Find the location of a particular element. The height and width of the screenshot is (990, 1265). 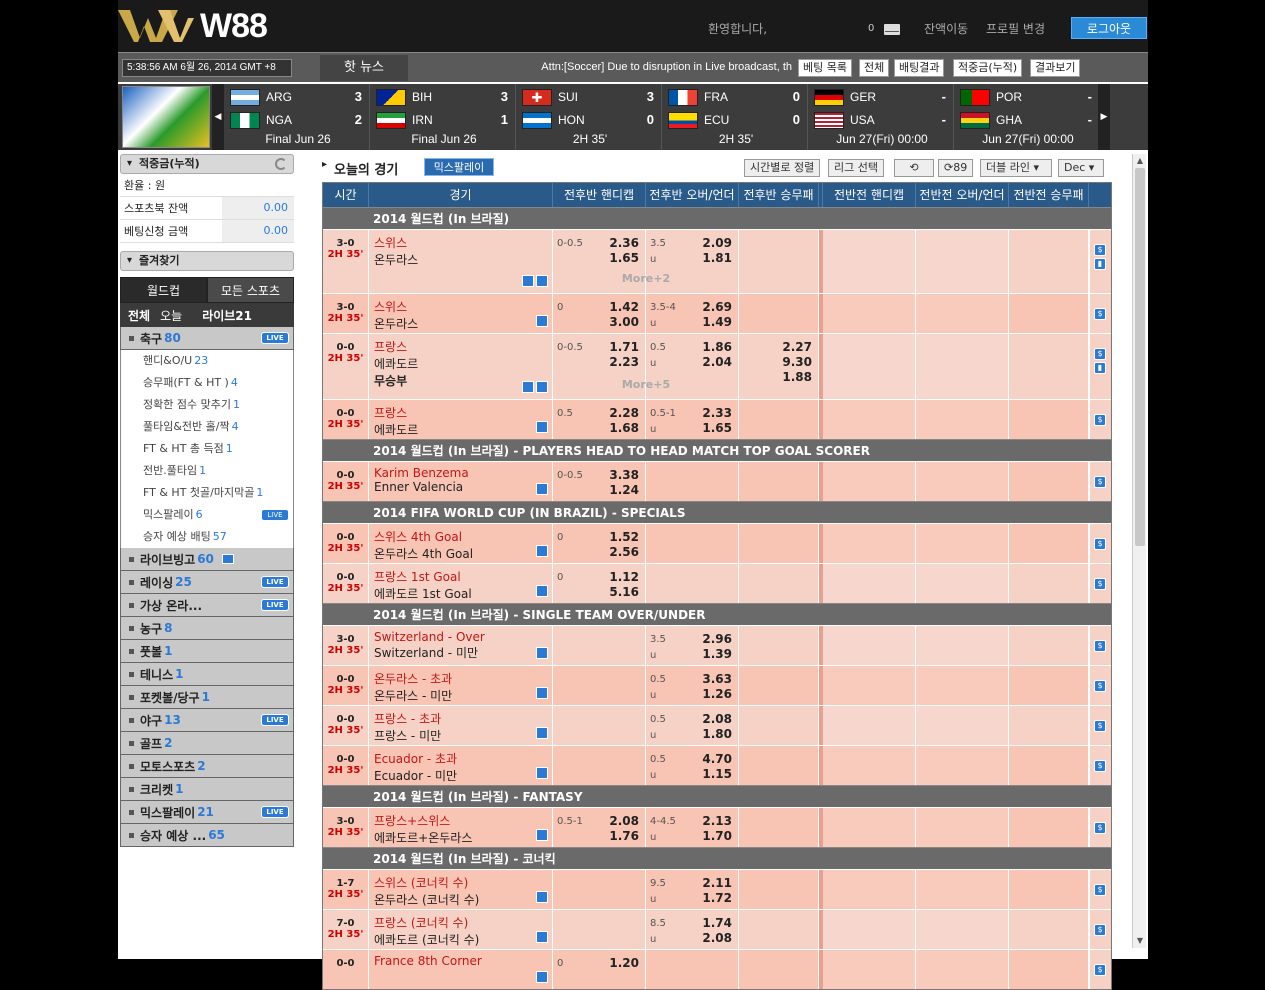

score-match: GER - USA - Jun 27(Fri) 00:00 is located at coordinates (882, 117).